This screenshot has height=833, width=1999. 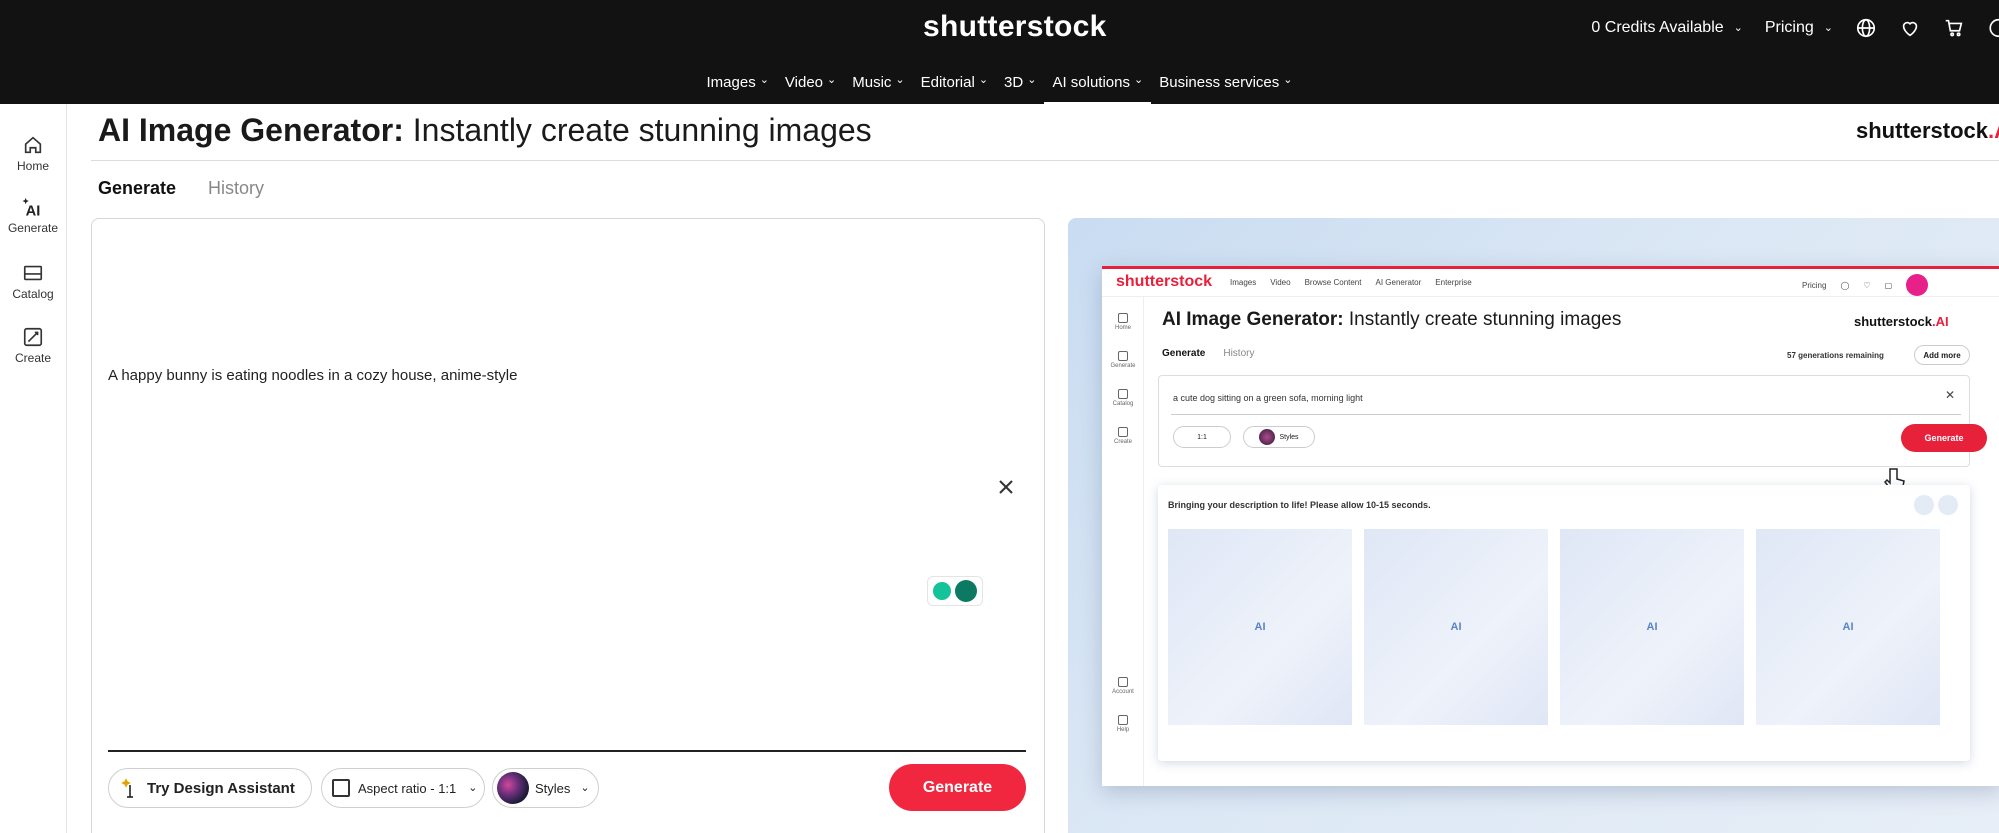 I want to click on nav-label: Images, so click(x=731, y=82).